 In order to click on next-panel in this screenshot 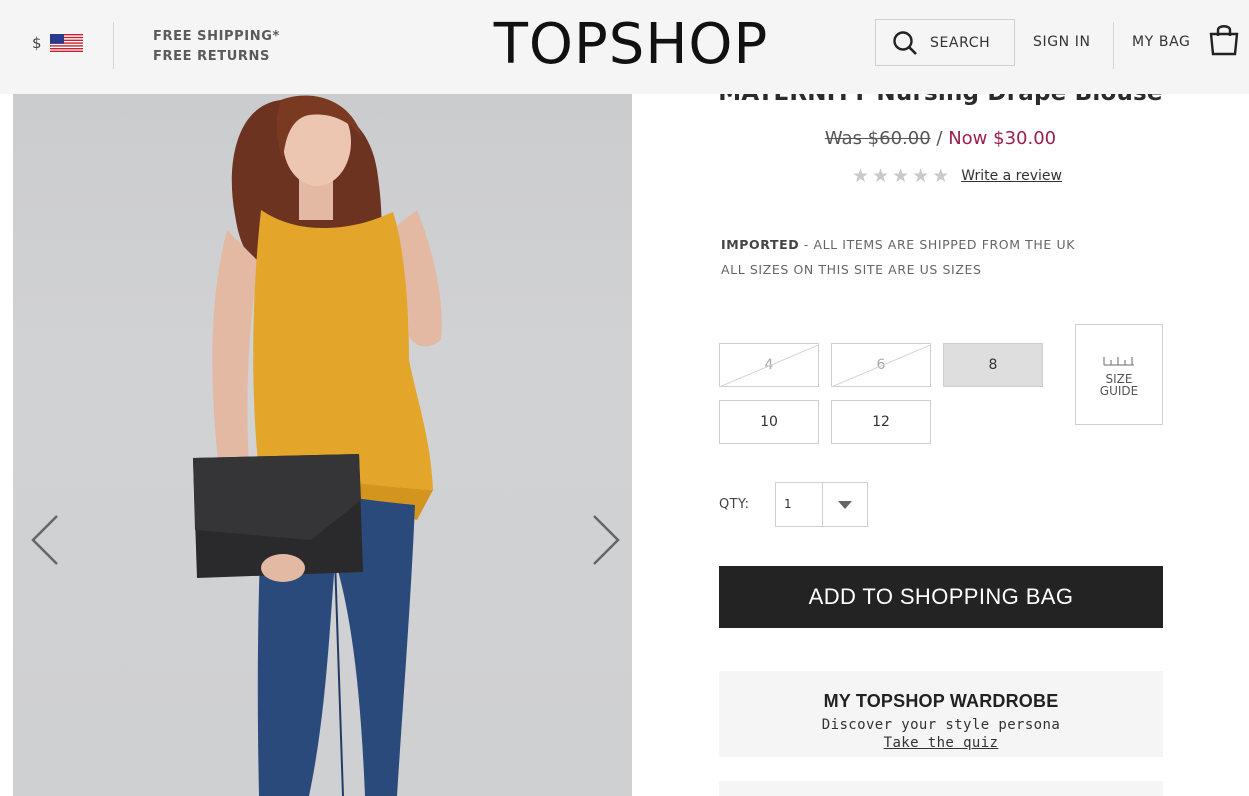, I will do `click(941, 788)`.